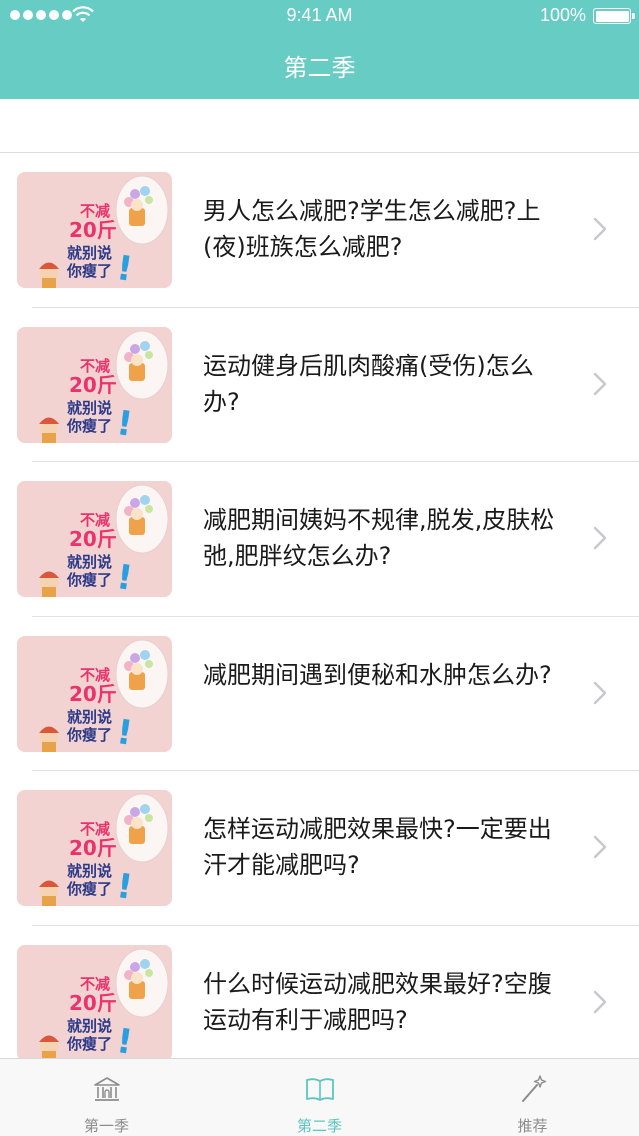  Describe the element at coordinates (106, 1126) in the screenshot. I see `tab-label: 第一季` at that location.